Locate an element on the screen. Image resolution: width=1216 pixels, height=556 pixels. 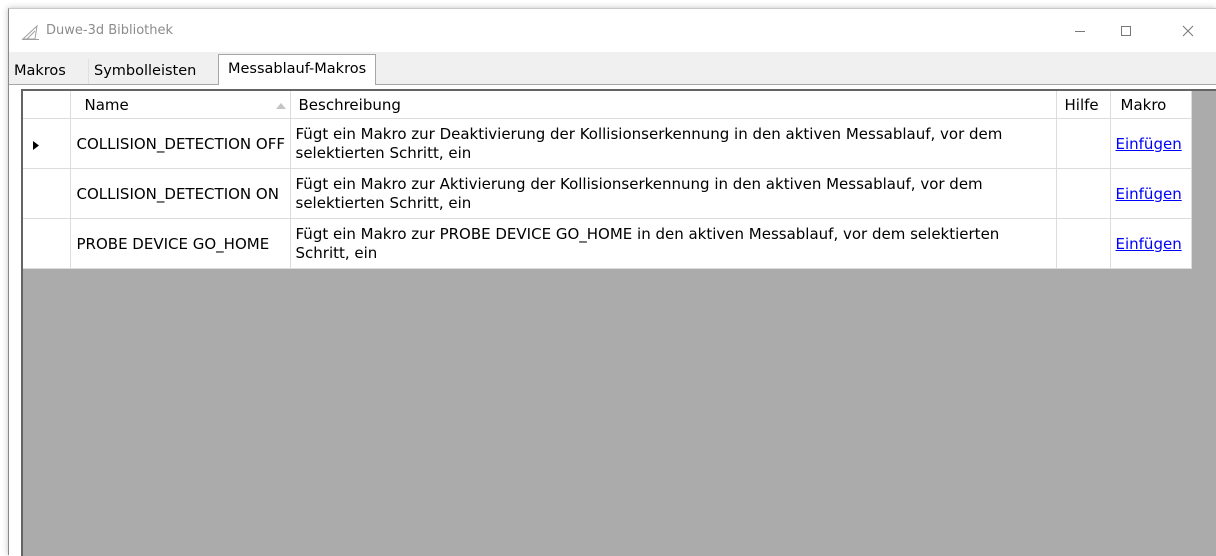
close-button is located at coordinates (1188, 30).